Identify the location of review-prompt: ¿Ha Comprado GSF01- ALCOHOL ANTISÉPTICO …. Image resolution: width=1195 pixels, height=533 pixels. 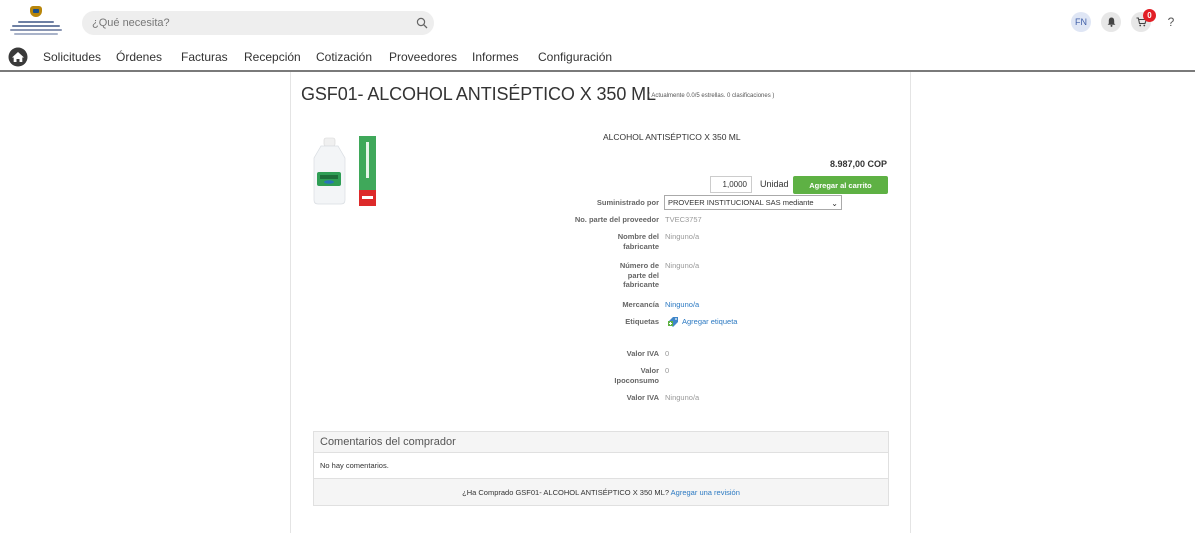
(601, 491).